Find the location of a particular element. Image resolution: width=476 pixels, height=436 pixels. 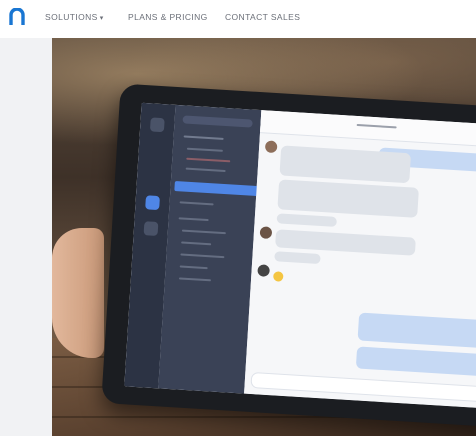

hand is located at coordinates (78, 293).